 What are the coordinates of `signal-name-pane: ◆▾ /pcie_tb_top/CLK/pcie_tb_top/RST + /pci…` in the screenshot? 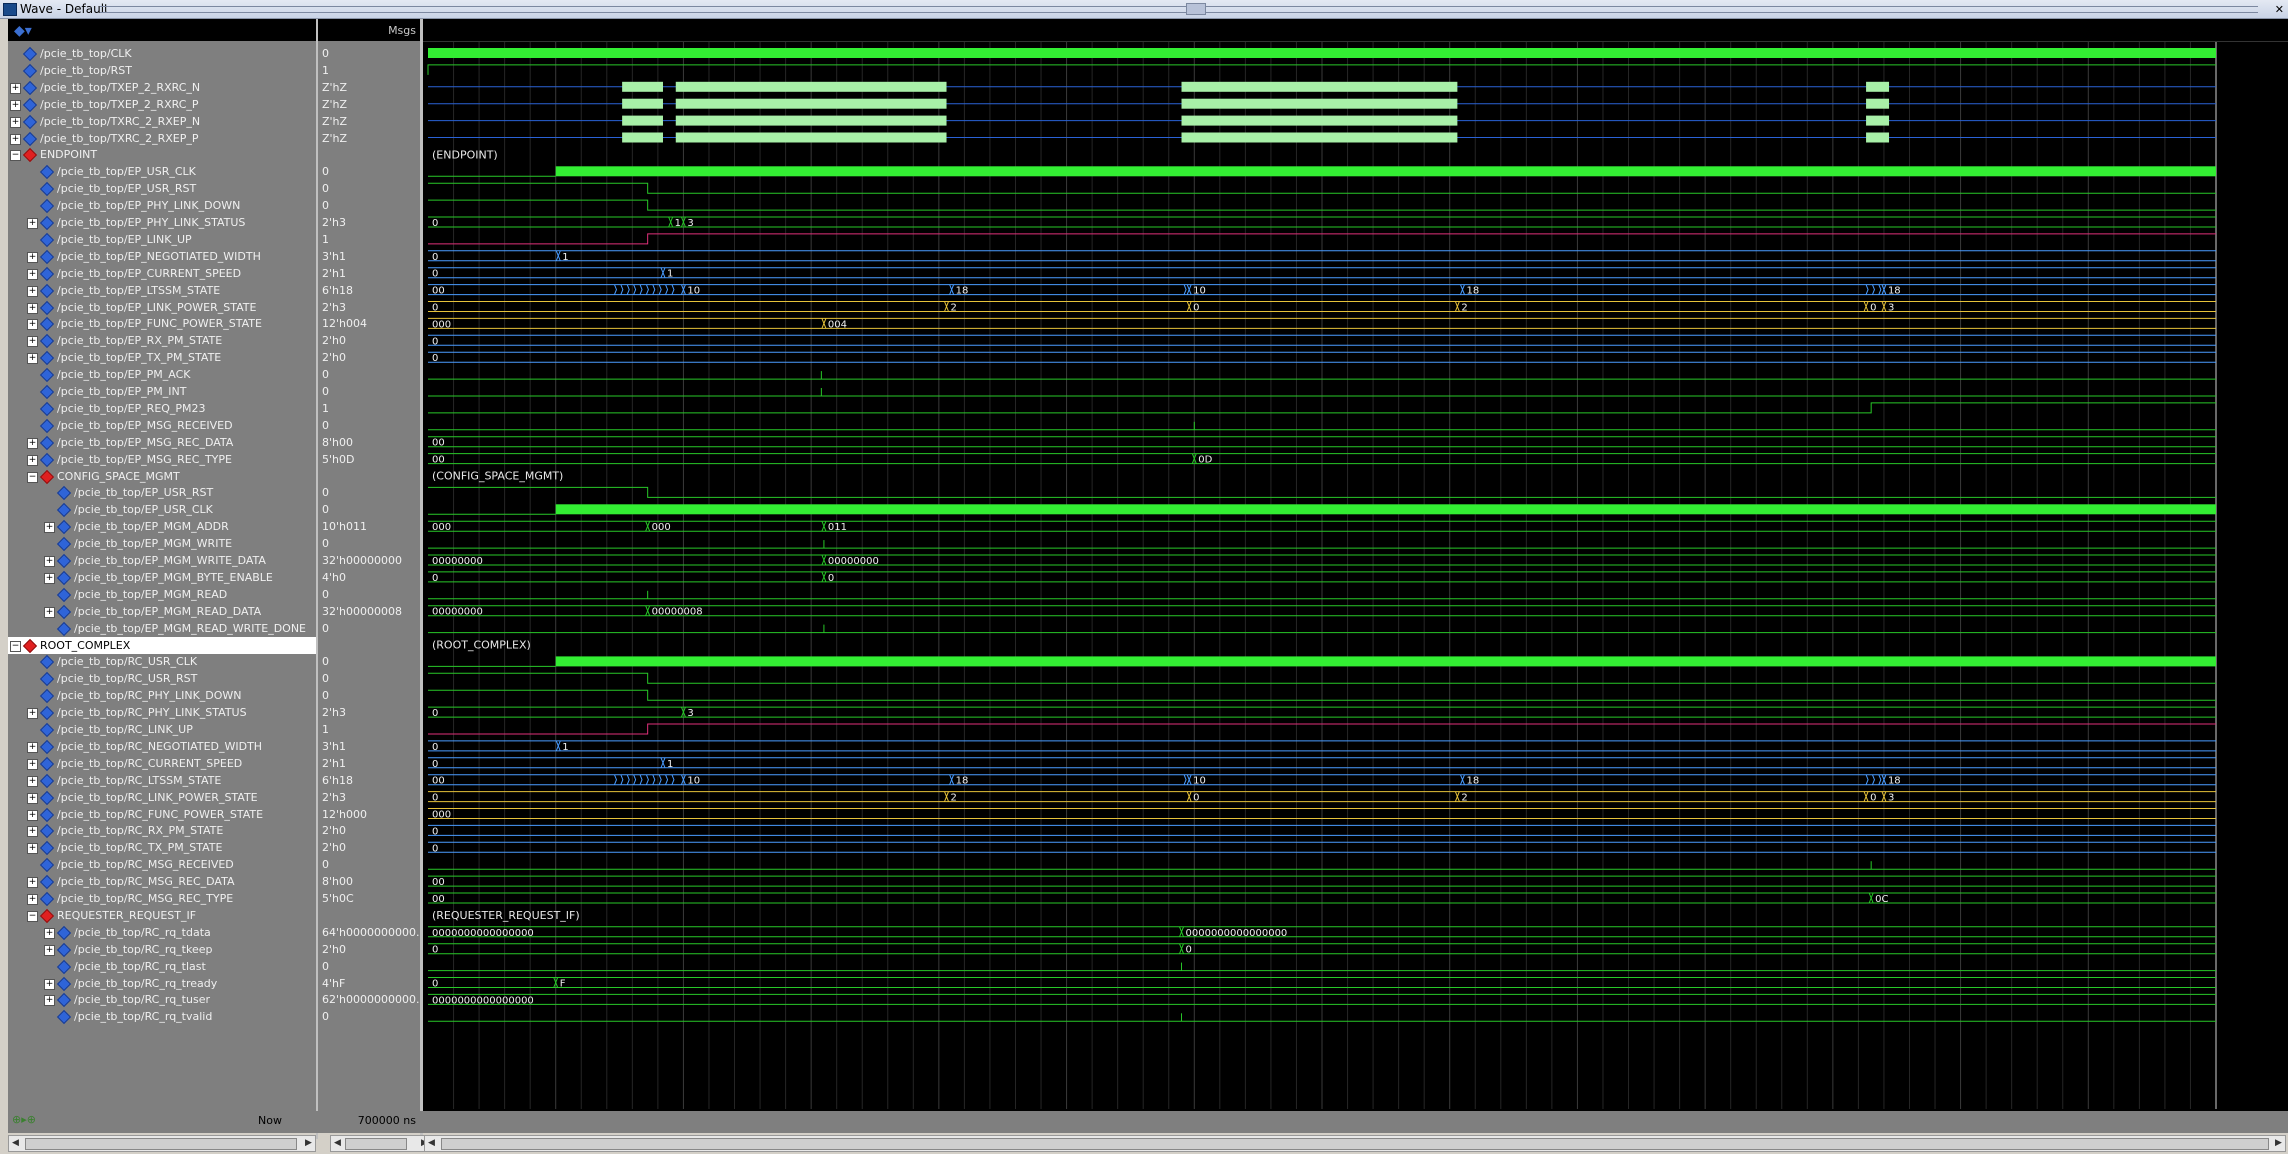 It's located at (162, 569).